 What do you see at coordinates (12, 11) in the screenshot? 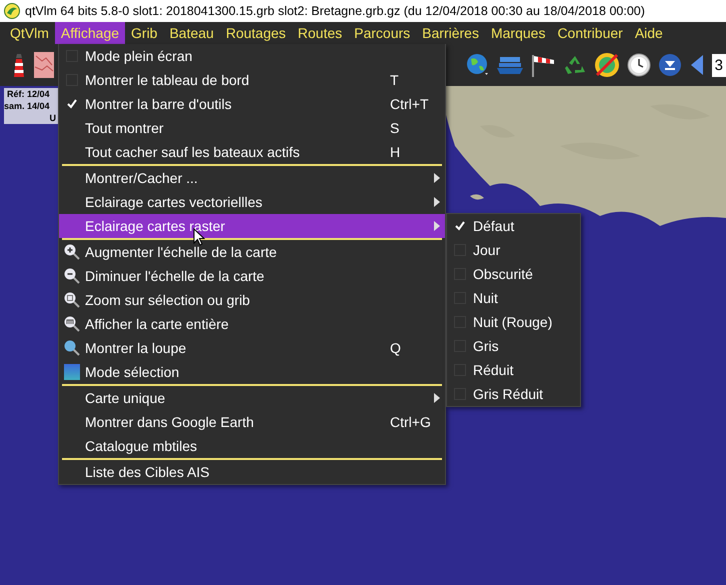
I see `app-logo-icon` at bounding box center [12, 11].